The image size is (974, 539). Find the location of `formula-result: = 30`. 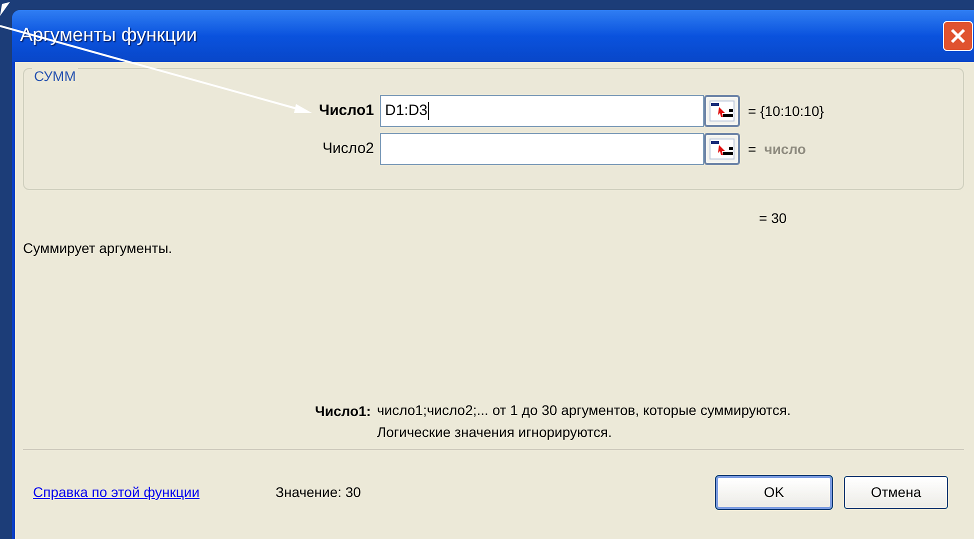

formula-result: = 30 is located at coordinates (773, 218).